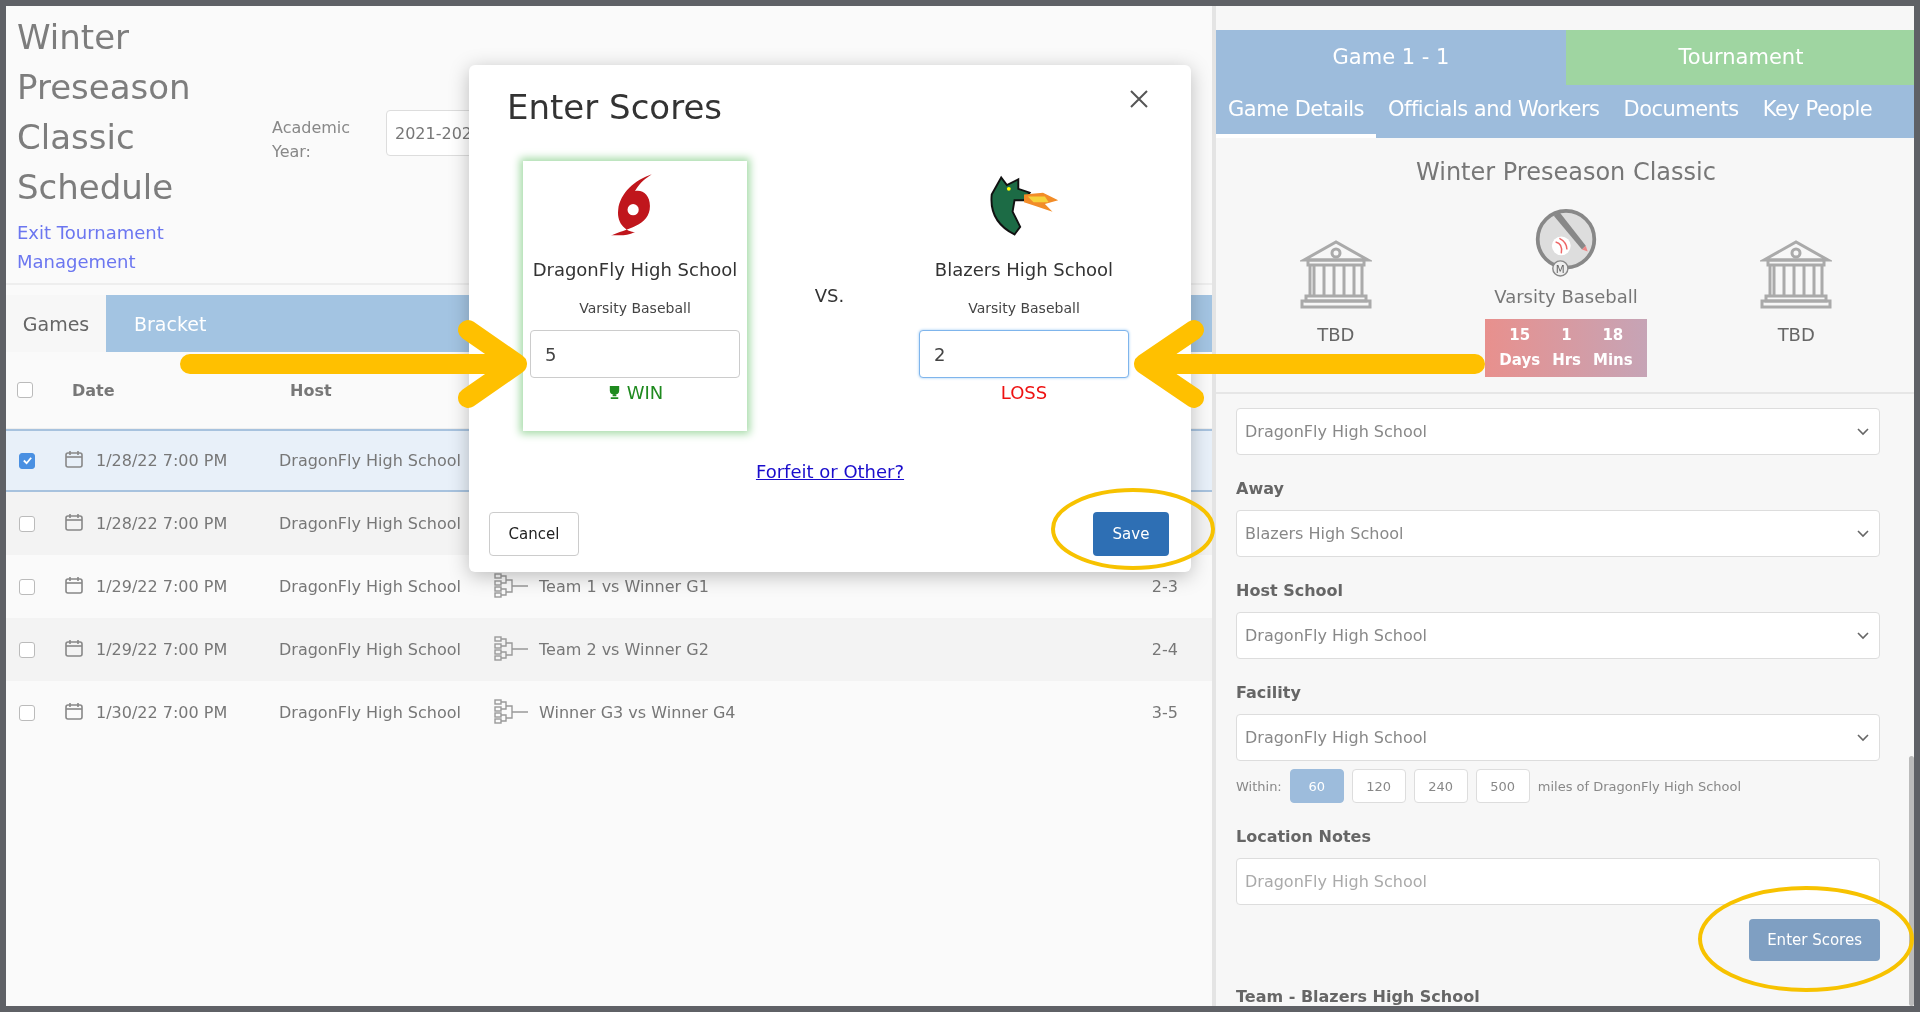  Describe the element at coordinates (94, 390) in the screenshot. I see `column-header: Date` at that location.